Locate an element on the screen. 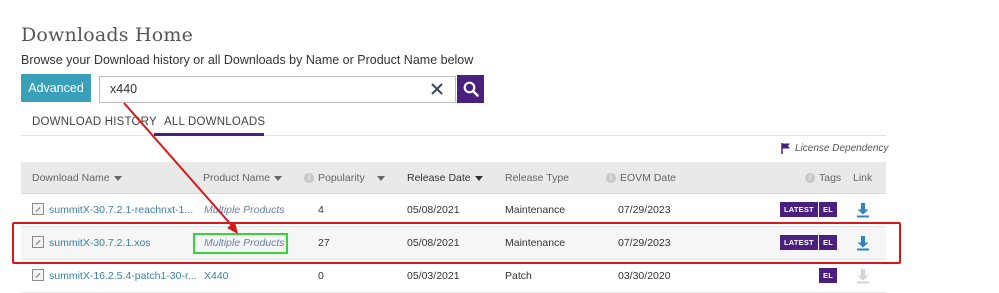  col-tags-label: Tags is located at coordinates (830, 178).